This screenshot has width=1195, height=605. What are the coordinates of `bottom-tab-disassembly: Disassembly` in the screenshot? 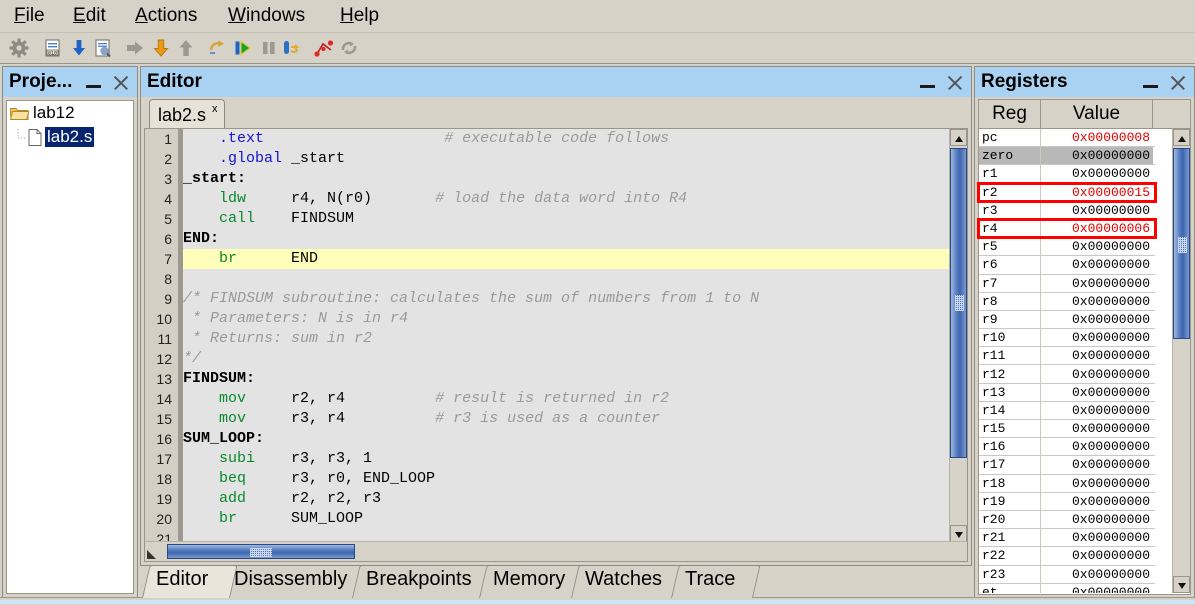 It's located at (295, 581).